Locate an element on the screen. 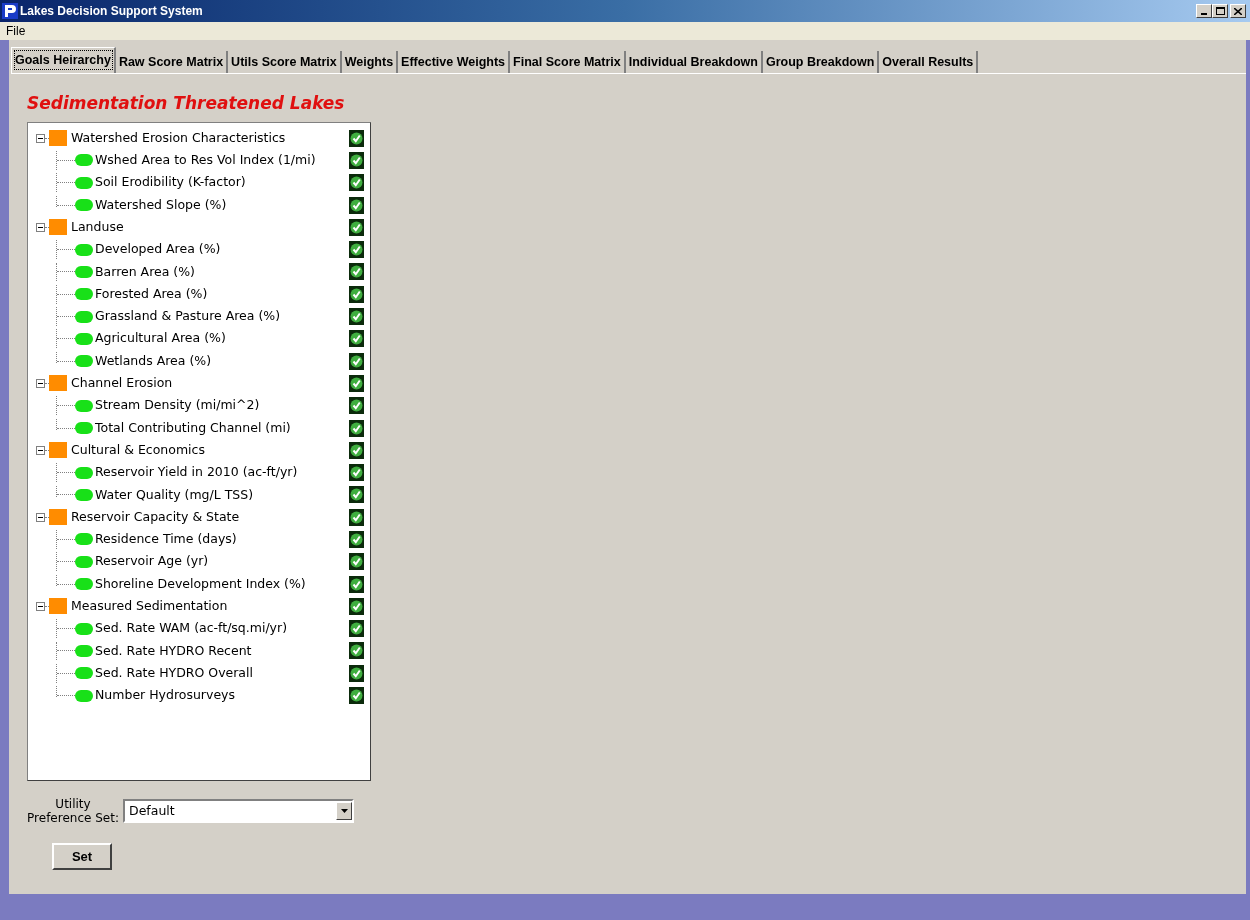 Image resolution: width=1250 pixels, height=920 pixels. maximize-button is located at coordinates (1220, 11).